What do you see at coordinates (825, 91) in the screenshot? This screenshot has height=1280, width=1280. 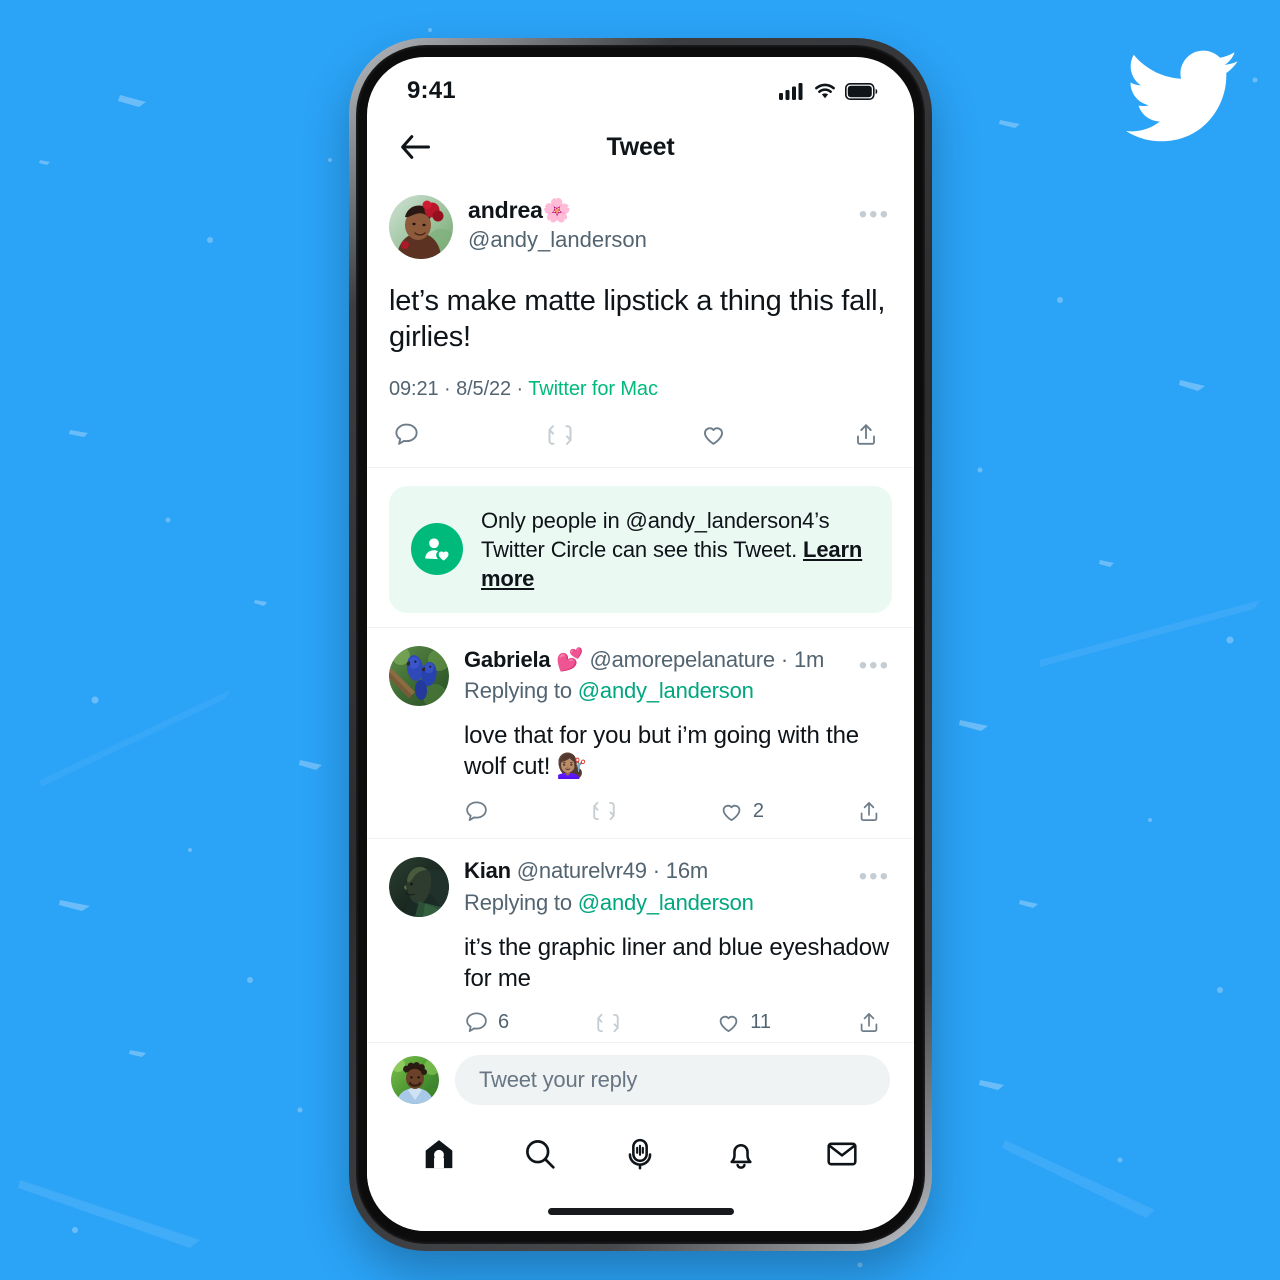 I see `wifi-icon` at bounding box center [825, 91].